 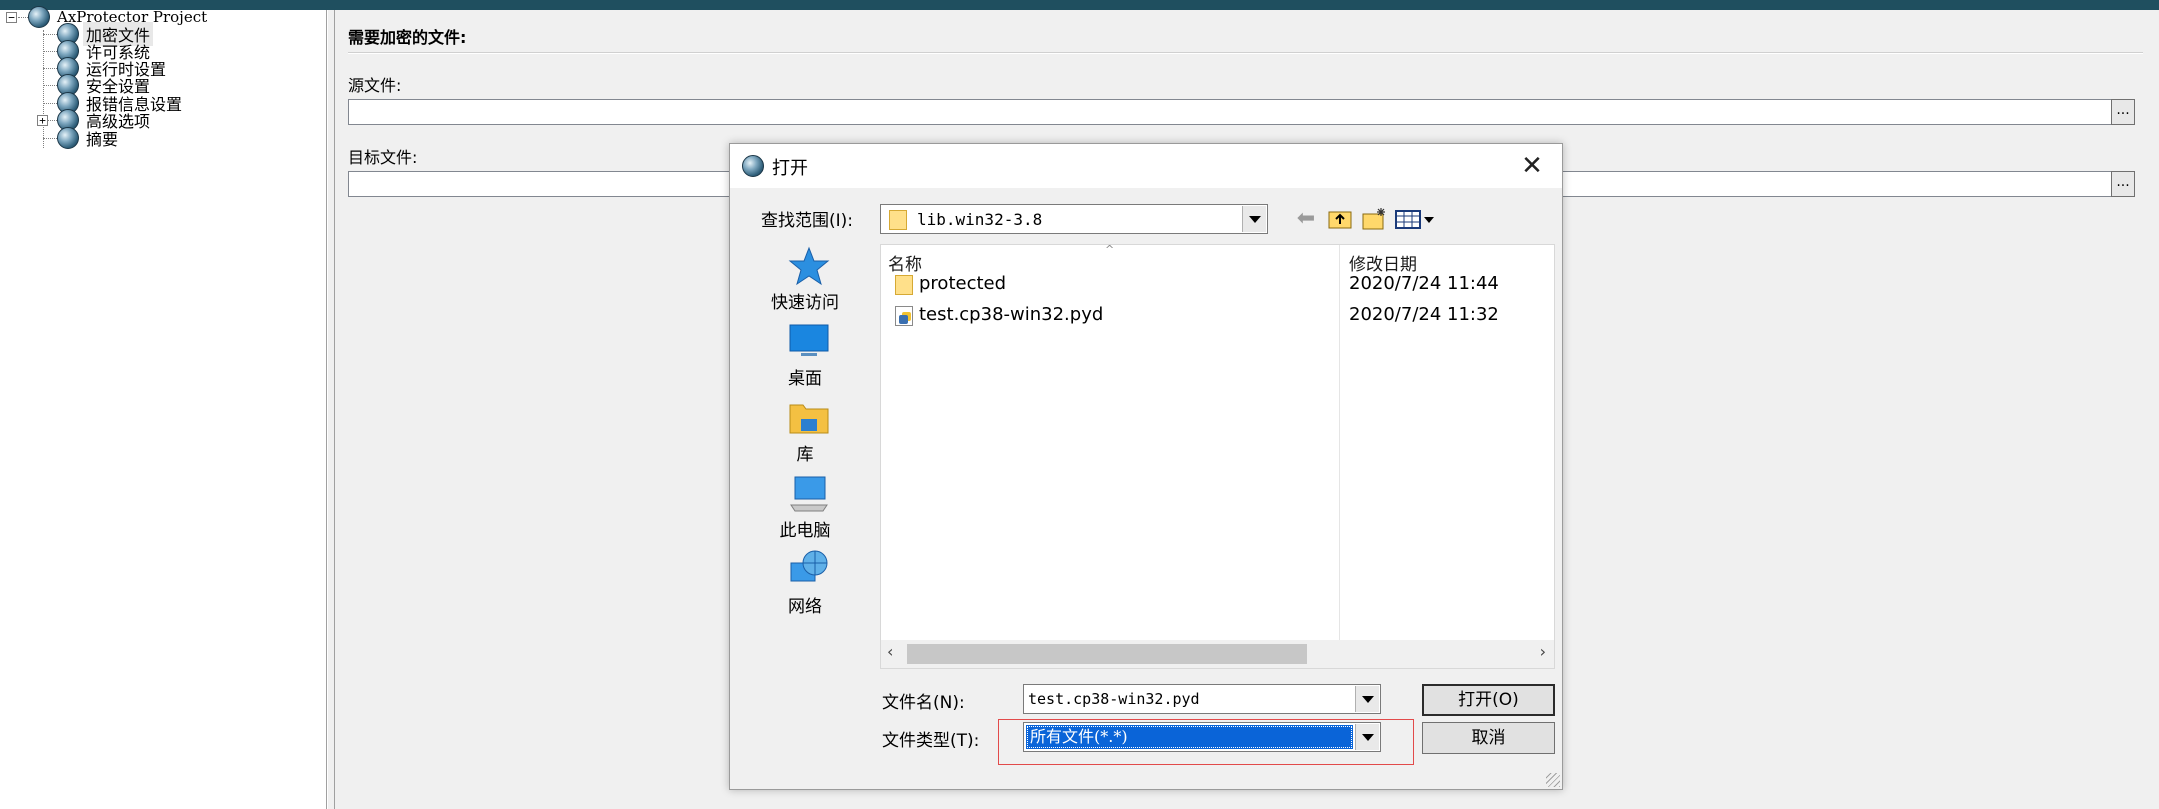 What do you see at coordinates (1340, 219) in the screenshot?
I see `up-folder-icon` at bounding box center [1340, 219].